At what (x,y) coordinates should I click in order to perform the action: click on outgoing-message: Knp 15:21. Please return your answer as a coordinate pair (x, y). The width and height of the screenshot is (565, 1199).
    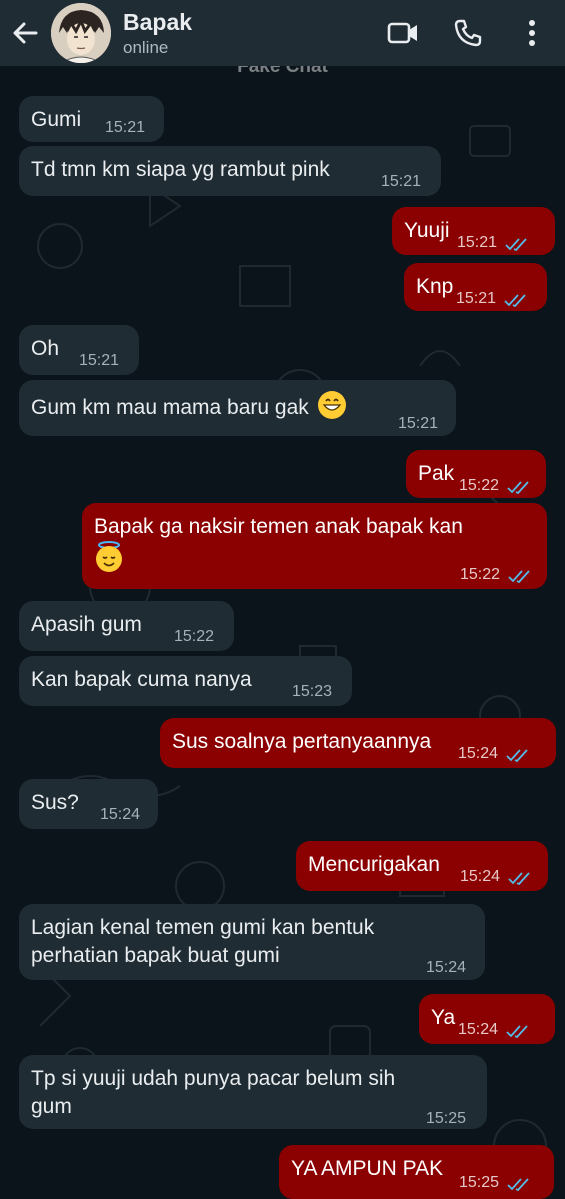
    Looking at the image, I should click on (475, 287).